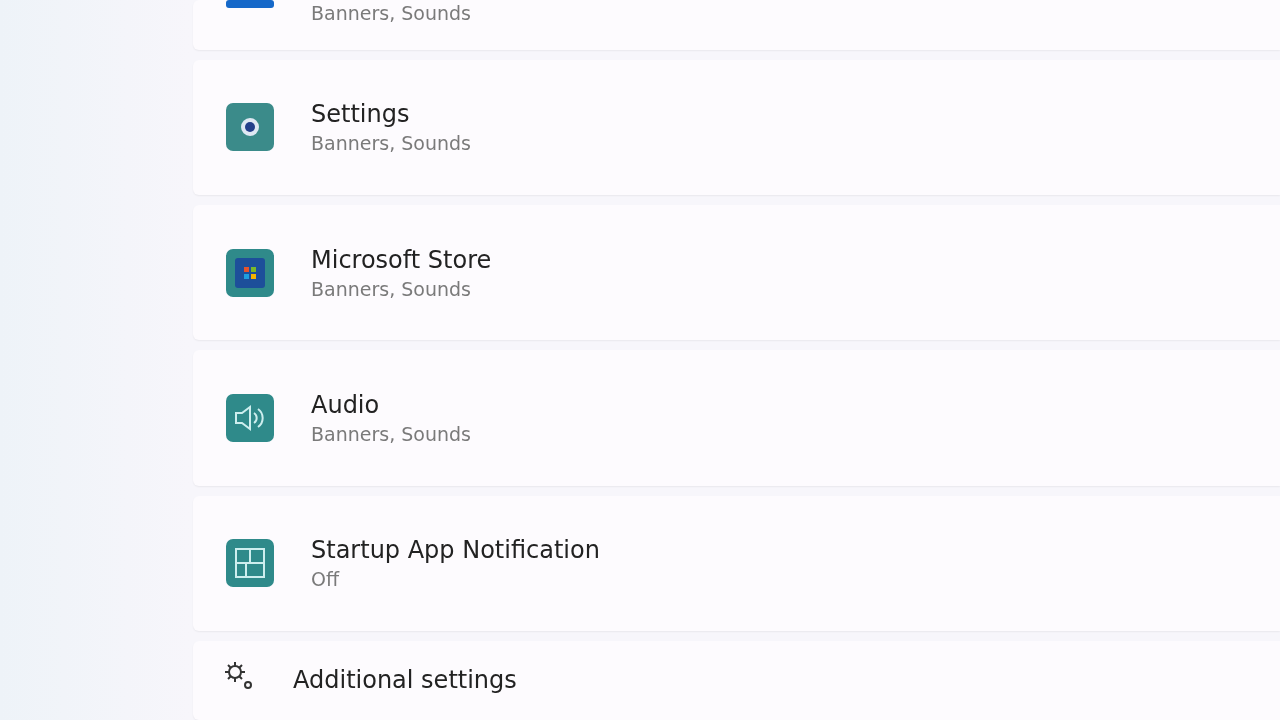  What do you see at coordinates (250, 272) in the screenshot?
I see `store-app-icon` at bounding box center [250, 272].